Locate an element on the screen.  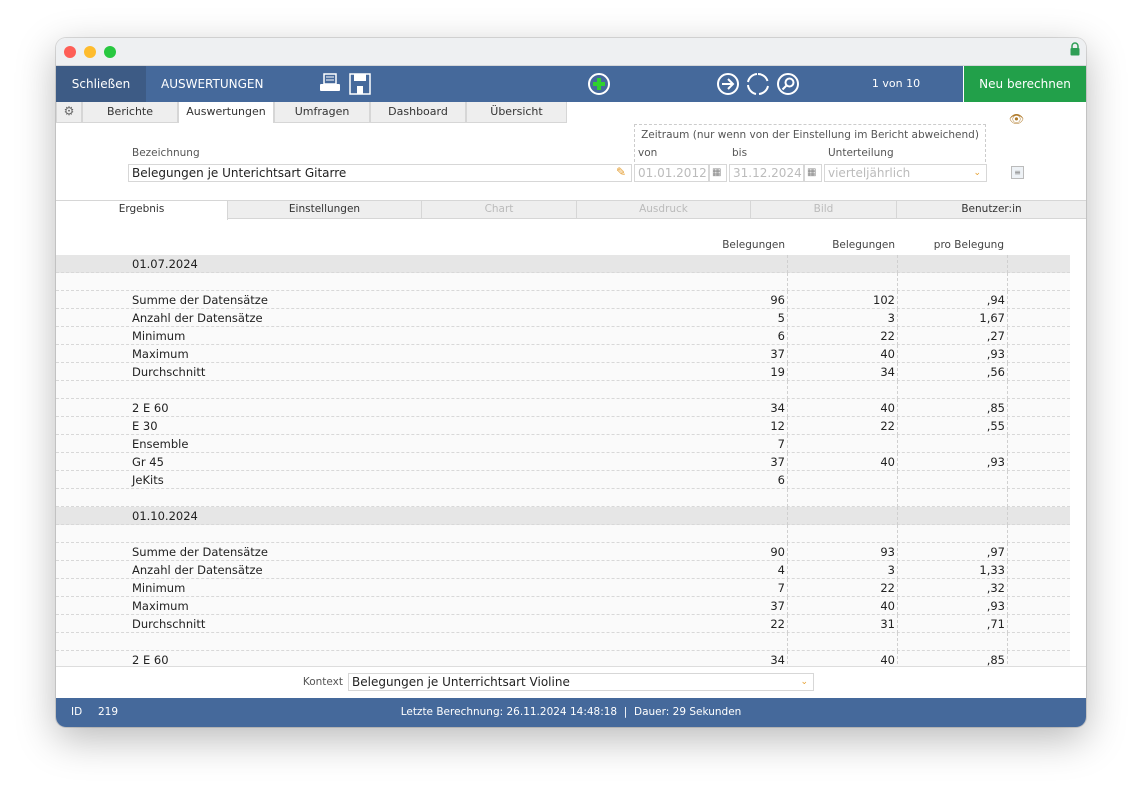
subtab-bild: Bild is located at coordinates (824, 210).